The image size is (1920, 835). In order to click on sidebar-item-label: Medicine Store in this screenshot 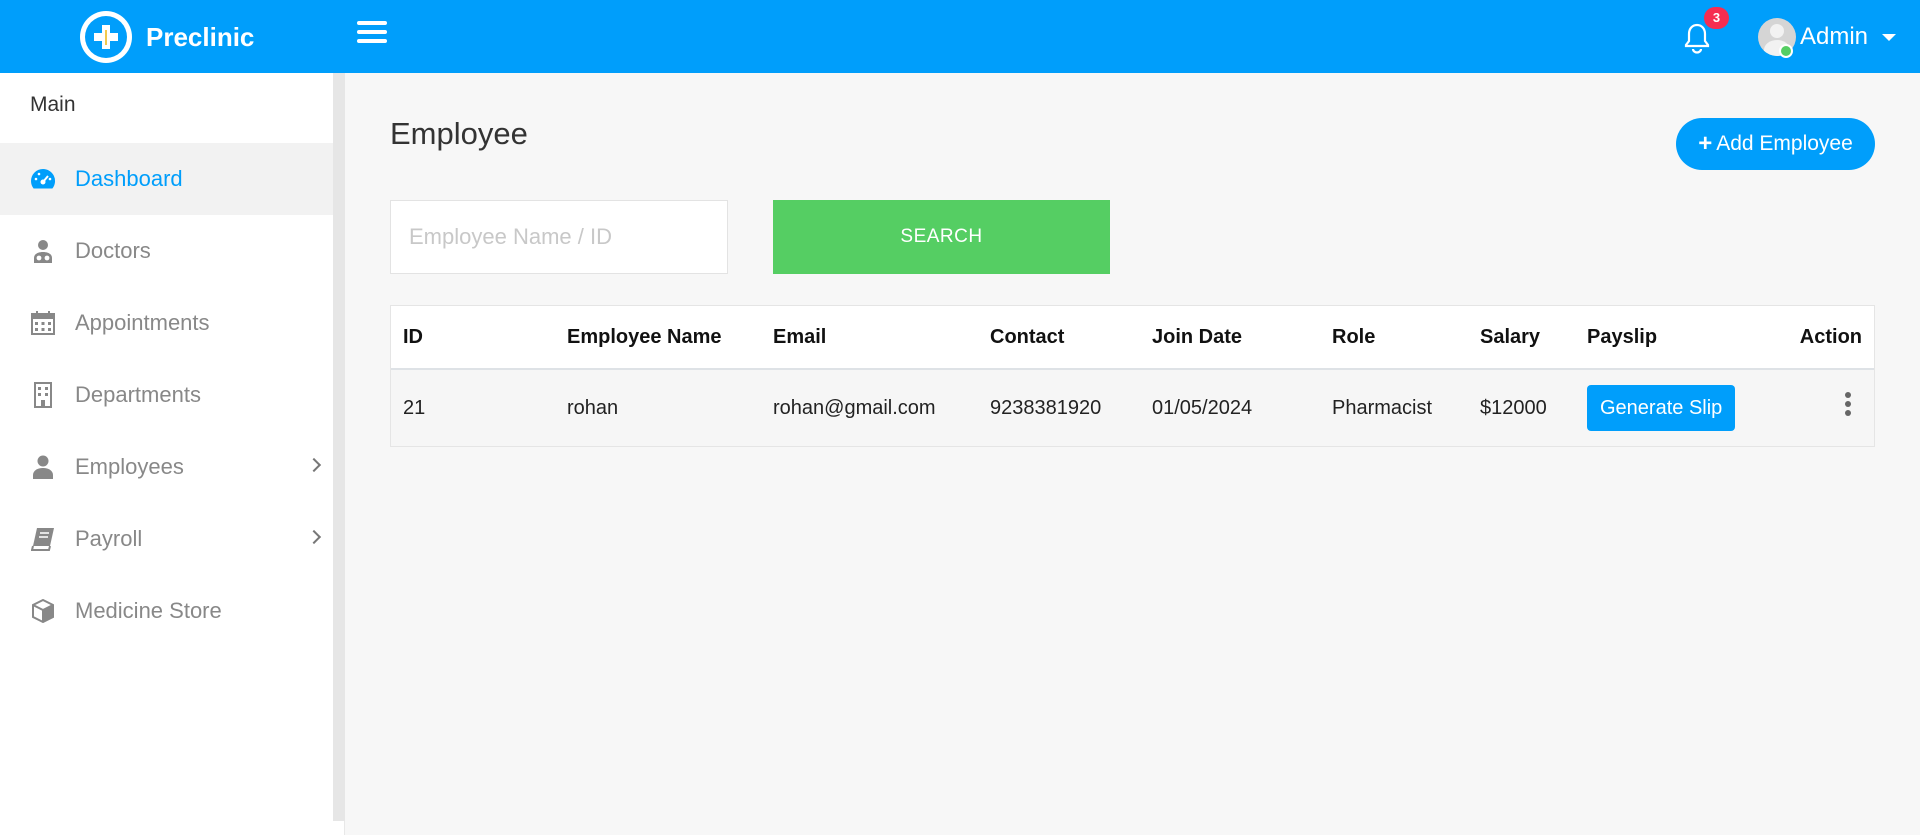, I will do `click(148, 610)`.